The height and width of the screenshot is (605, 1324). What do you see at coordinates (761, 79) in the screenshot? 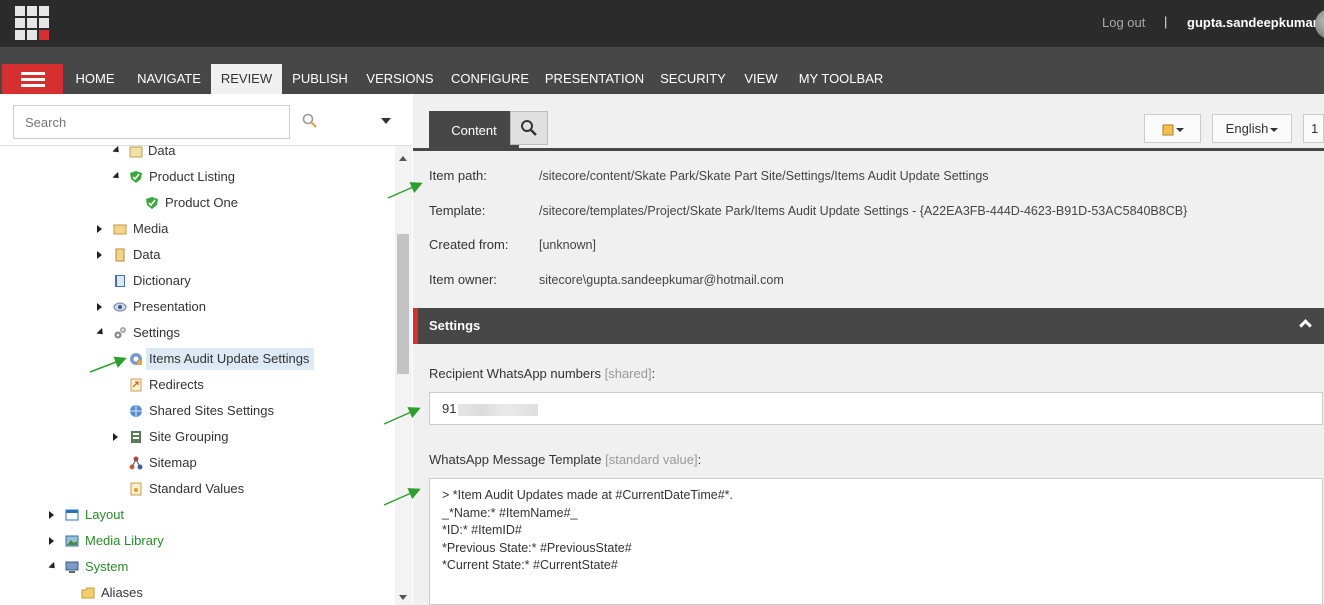
I see `tab-view: VIEW` at bounding box center [761, 79].